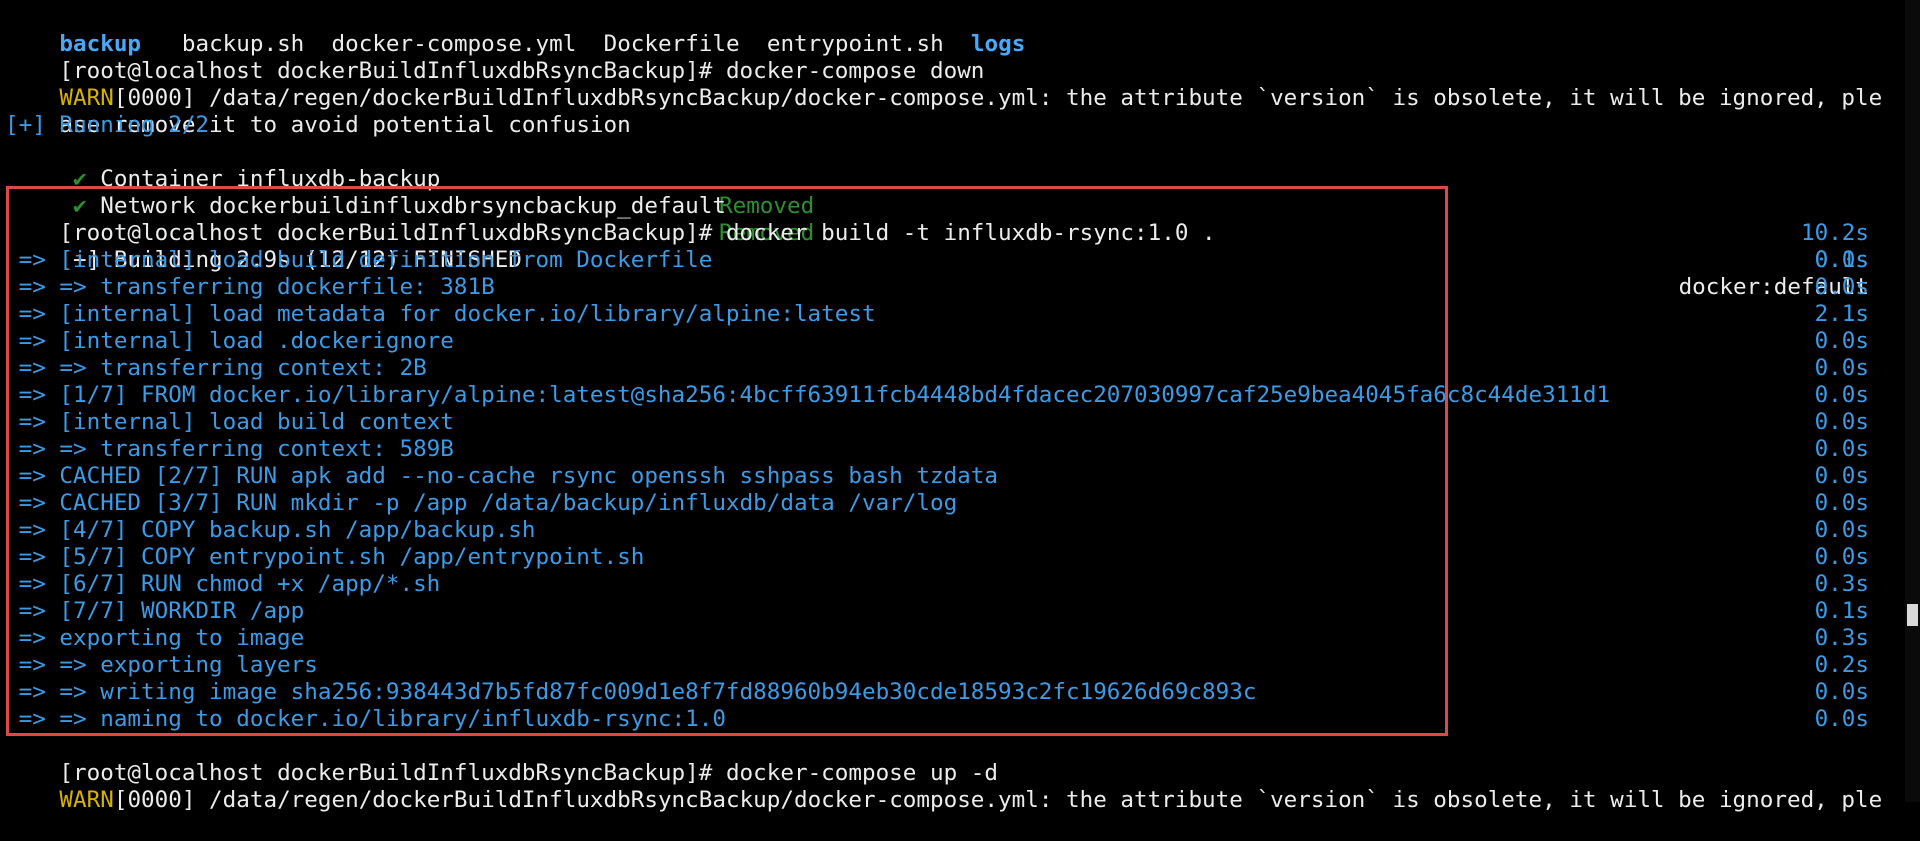 The height and width of the screenshot is (841, 1920). I want to click on build-step-time: 0.2s, so click(1841, 665).